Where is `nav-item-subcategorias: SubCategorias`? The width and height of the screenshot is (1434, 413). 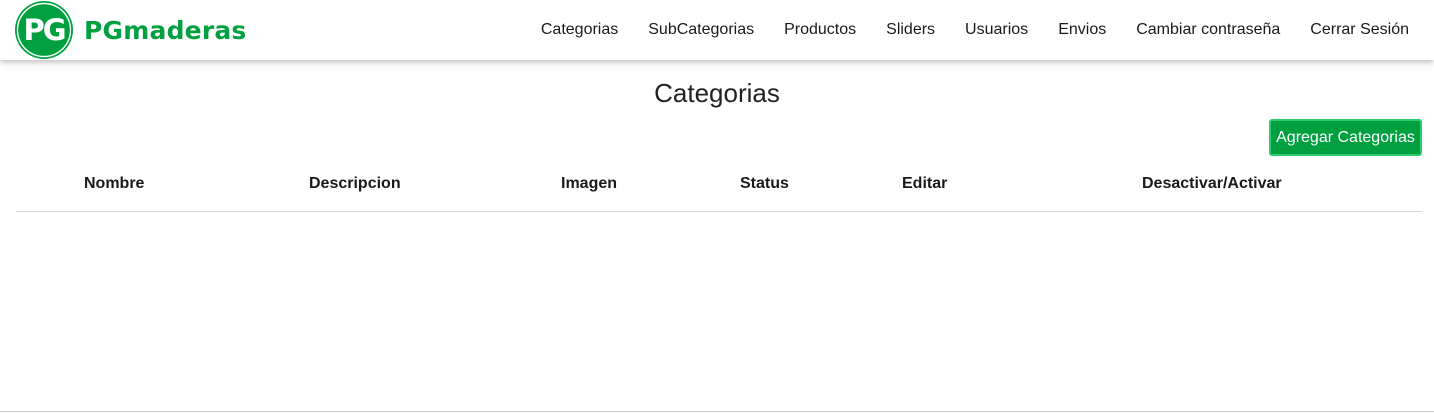 nav-item-subcategorias: SubCategorias is located at coordinates (701, 30).